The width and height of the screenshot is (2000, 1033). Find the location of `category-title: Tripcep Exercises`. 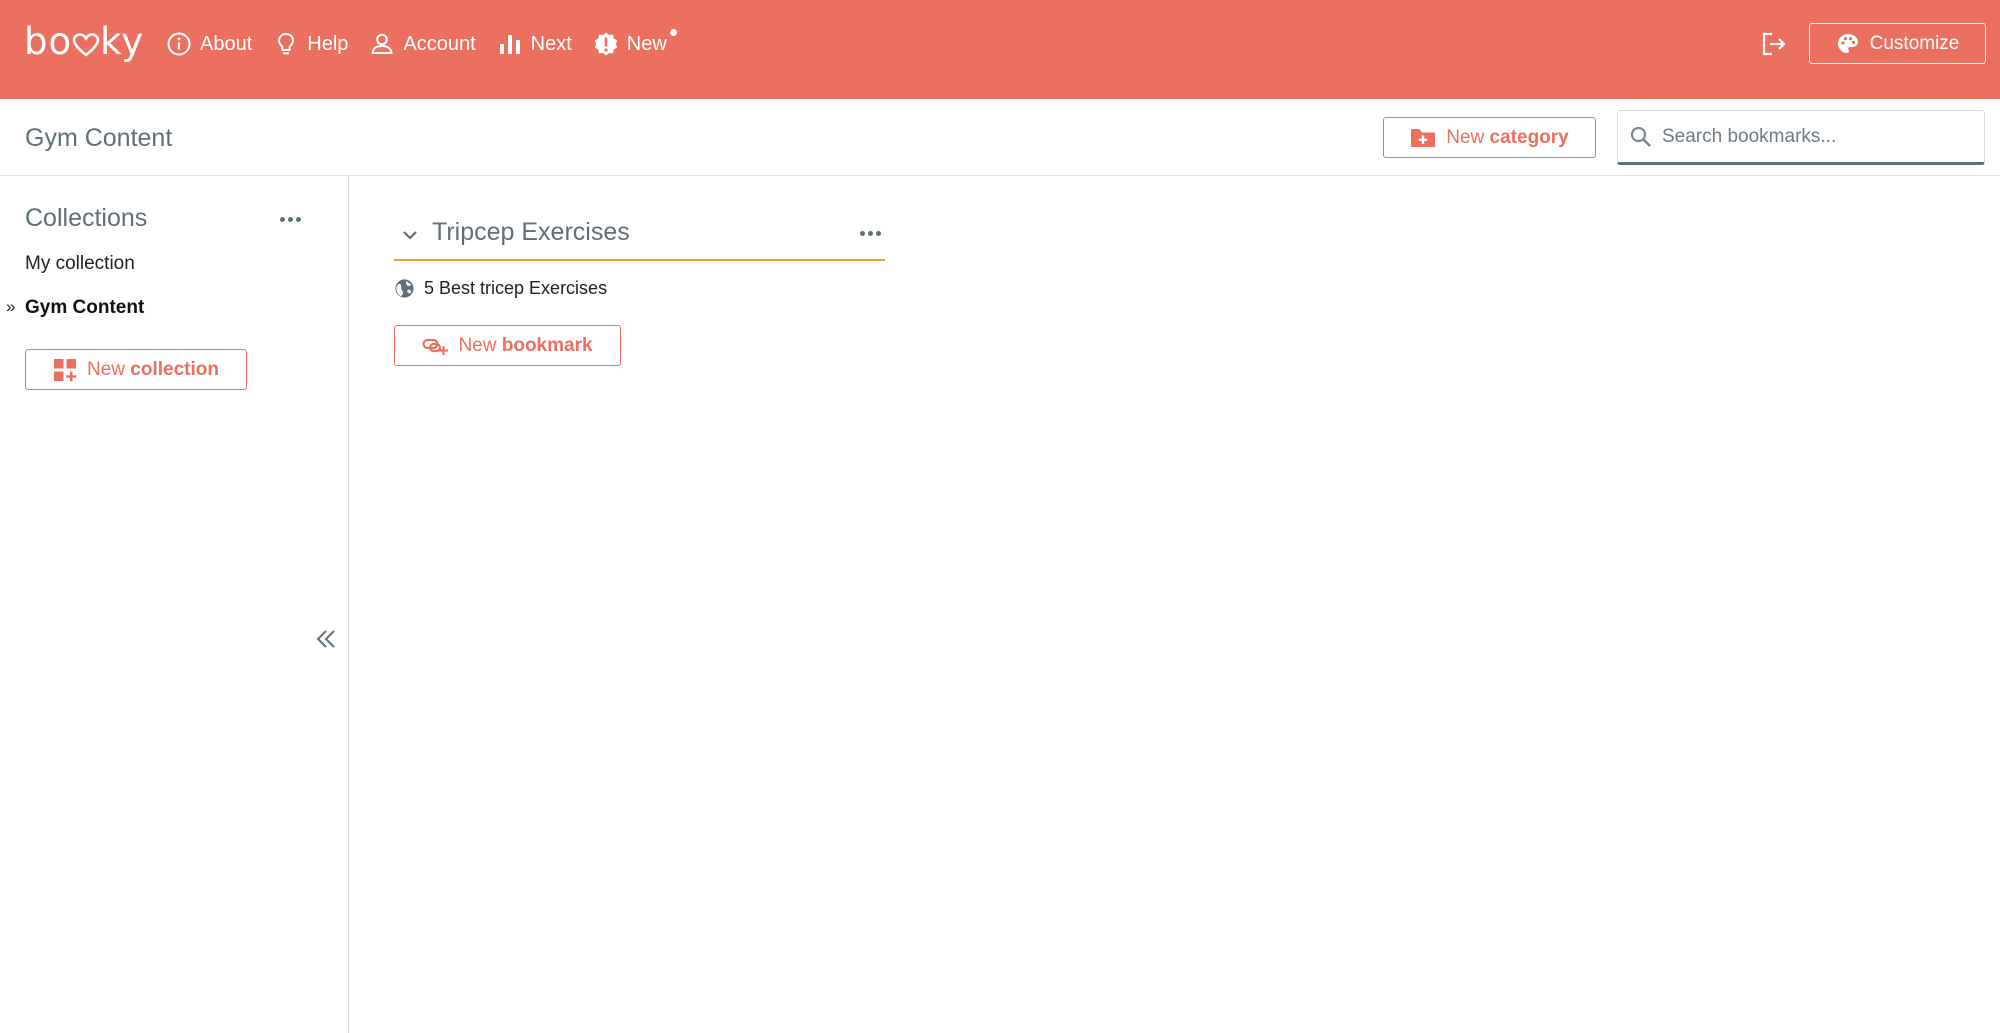

category-title: Tripcep Exercises is located at coordinates (531, 232).